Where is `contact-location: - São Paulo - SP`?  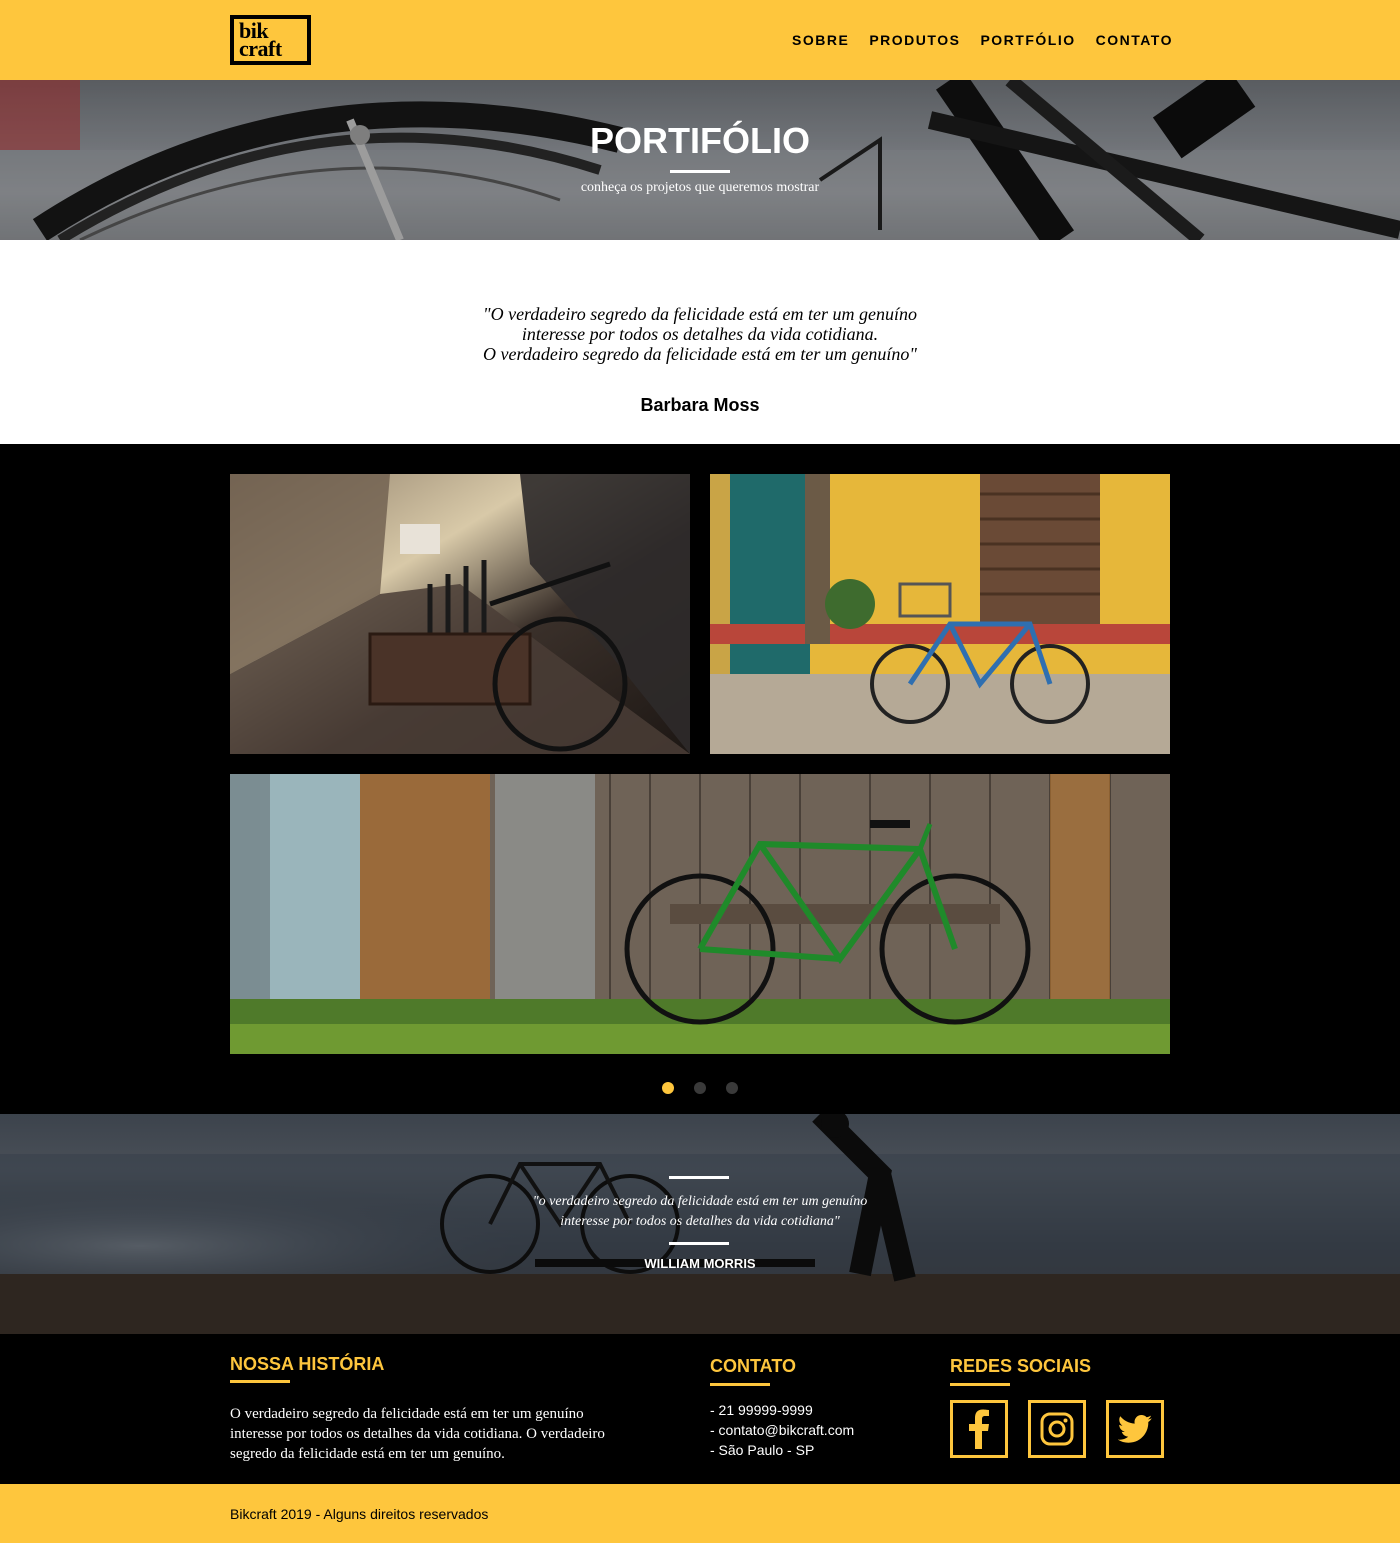 contact-location: - São Paulo - SP is located at coordinates (762, 1450).